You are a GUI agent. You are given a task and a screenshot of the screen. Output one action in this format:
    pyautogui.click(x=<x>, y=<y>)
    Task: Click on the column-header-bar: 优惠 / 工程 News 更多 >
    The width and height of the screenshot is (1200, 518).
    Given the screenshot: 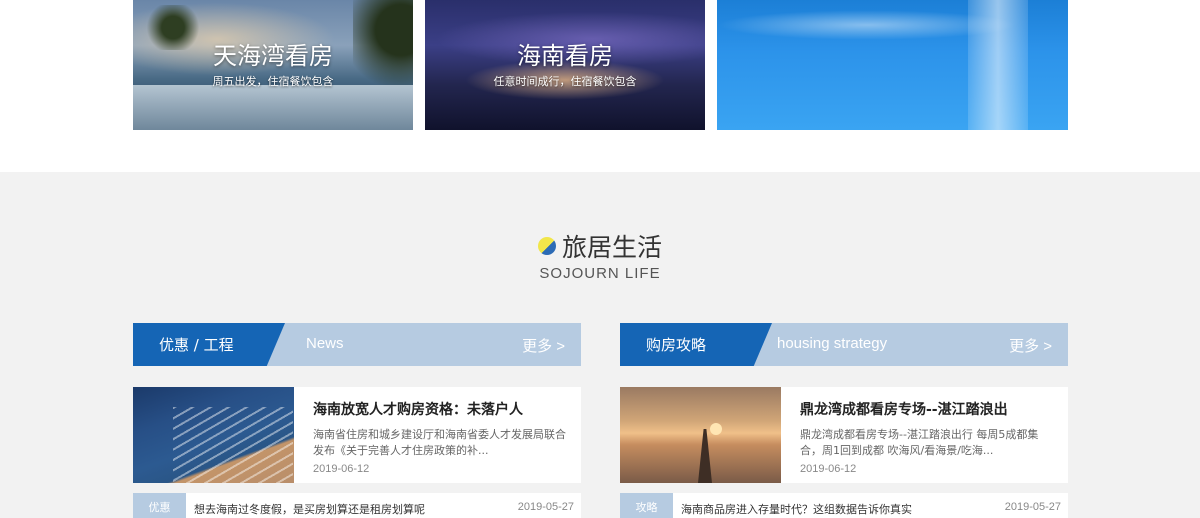 What is the action you would take?
    pyautogui.click(x=357, y=344)
    